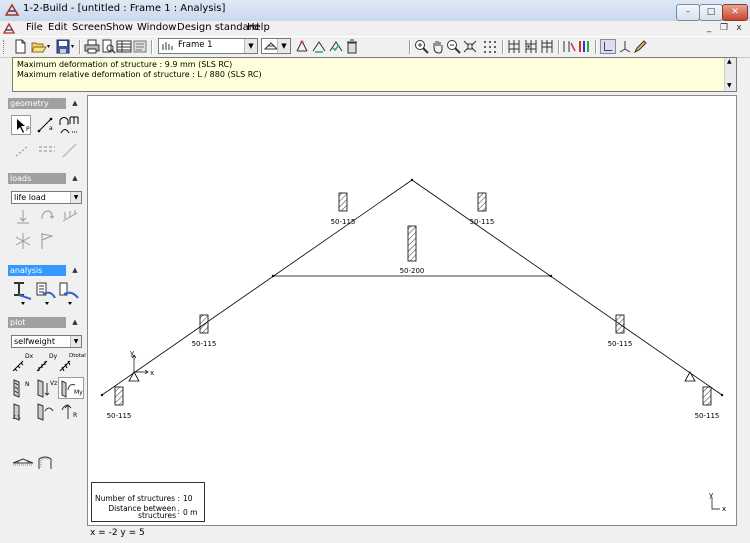  Describe the element at coordinates (39, 46) in the screenshot. I see `open-file-icon` at that location.